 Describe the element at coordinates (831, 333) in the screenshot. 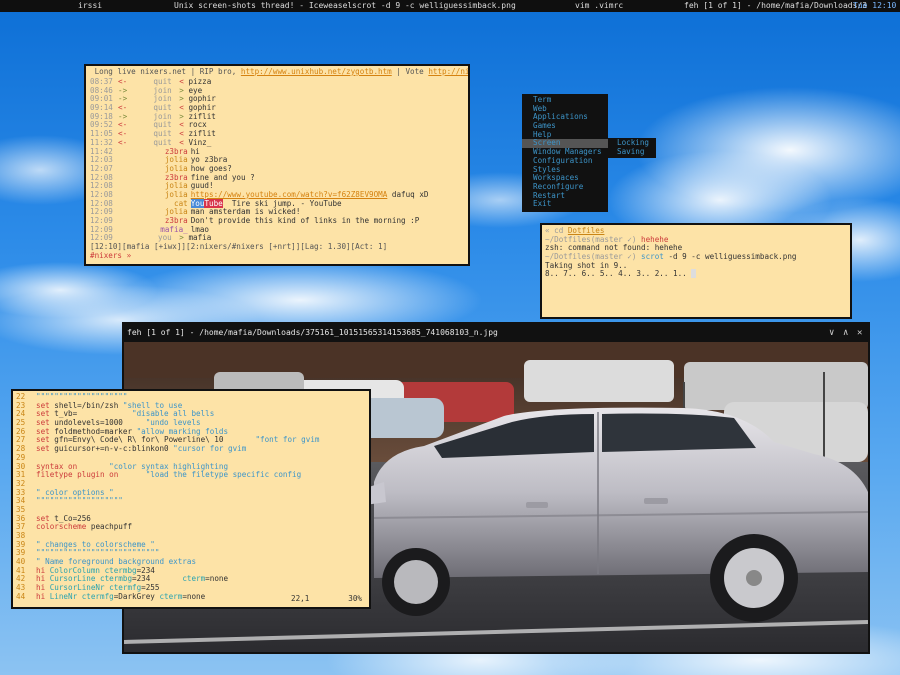

I see `minimize-icon: ∨` at that location.